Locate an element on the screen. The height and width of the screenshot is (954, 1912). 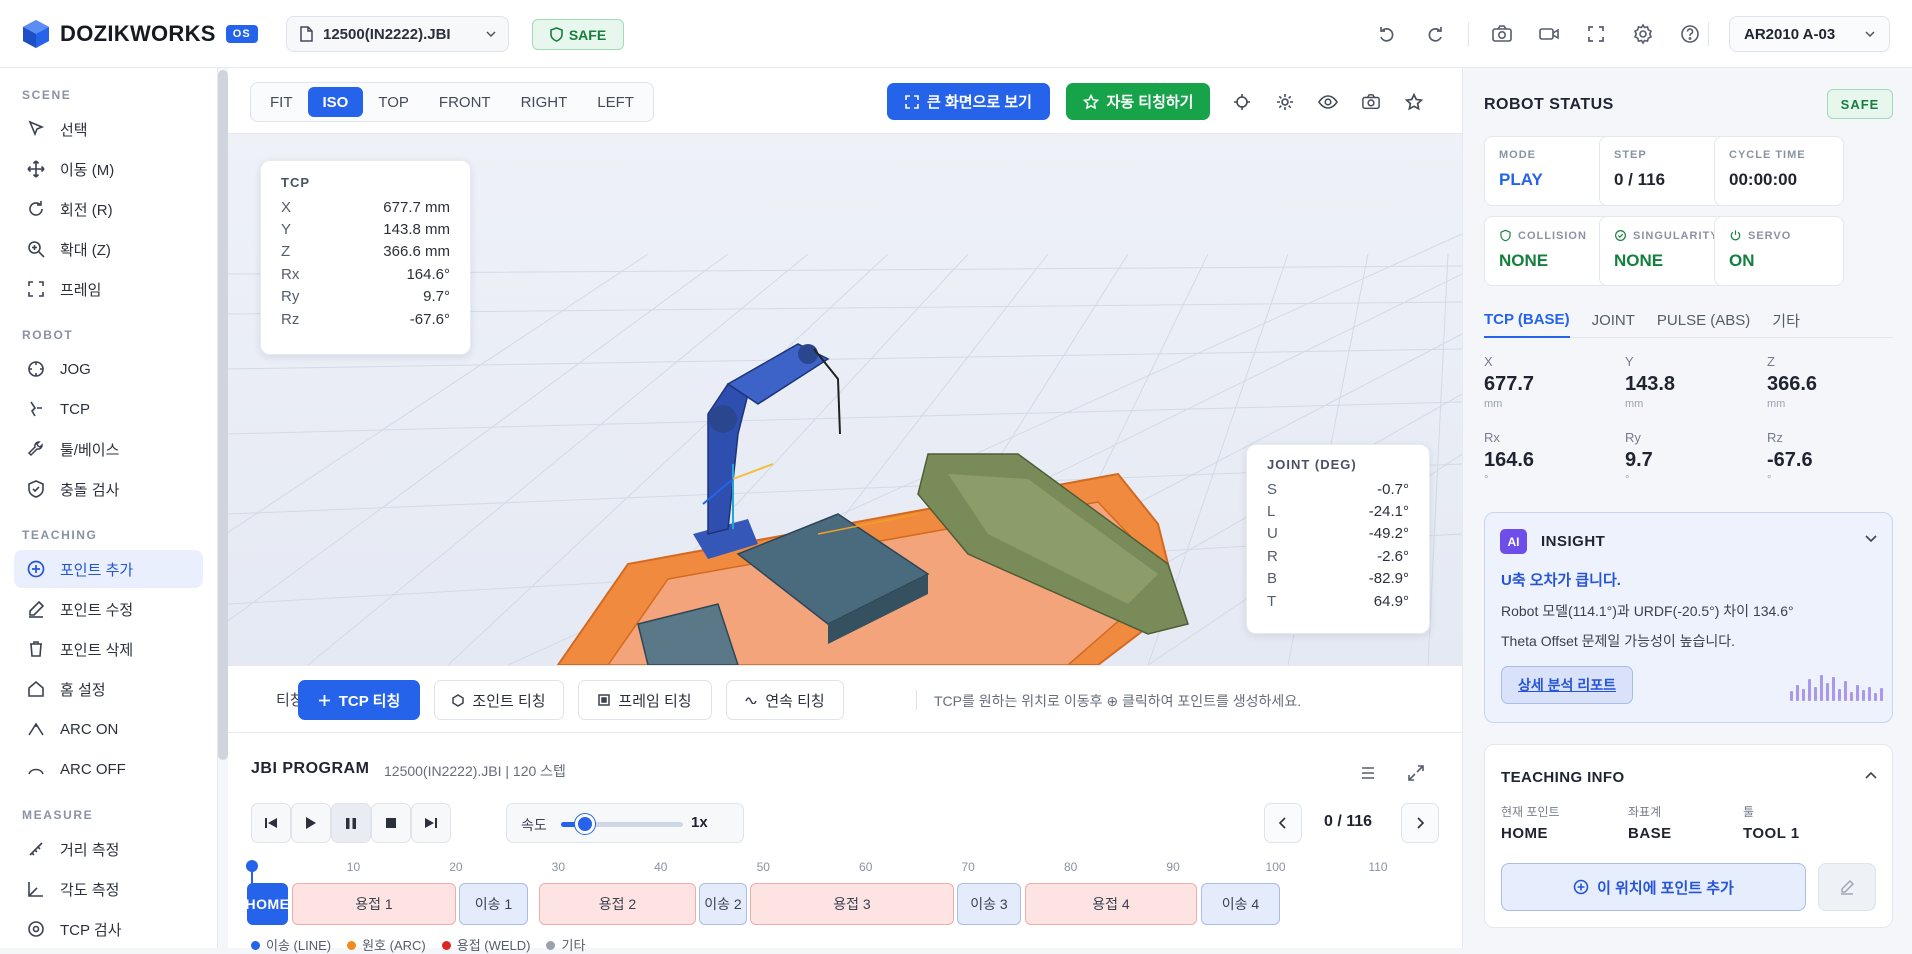
skip-start-button is located at coordinates (271, 823).